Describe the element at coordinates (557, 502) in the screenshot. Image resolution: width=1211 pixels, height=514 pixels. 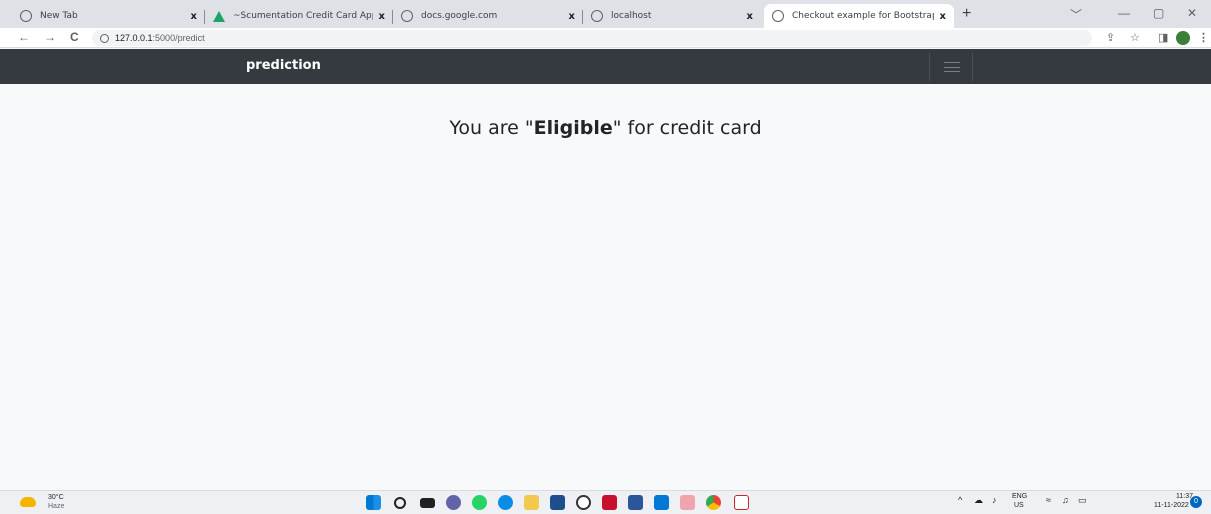
I see `microsoft-store-icon` at that location.